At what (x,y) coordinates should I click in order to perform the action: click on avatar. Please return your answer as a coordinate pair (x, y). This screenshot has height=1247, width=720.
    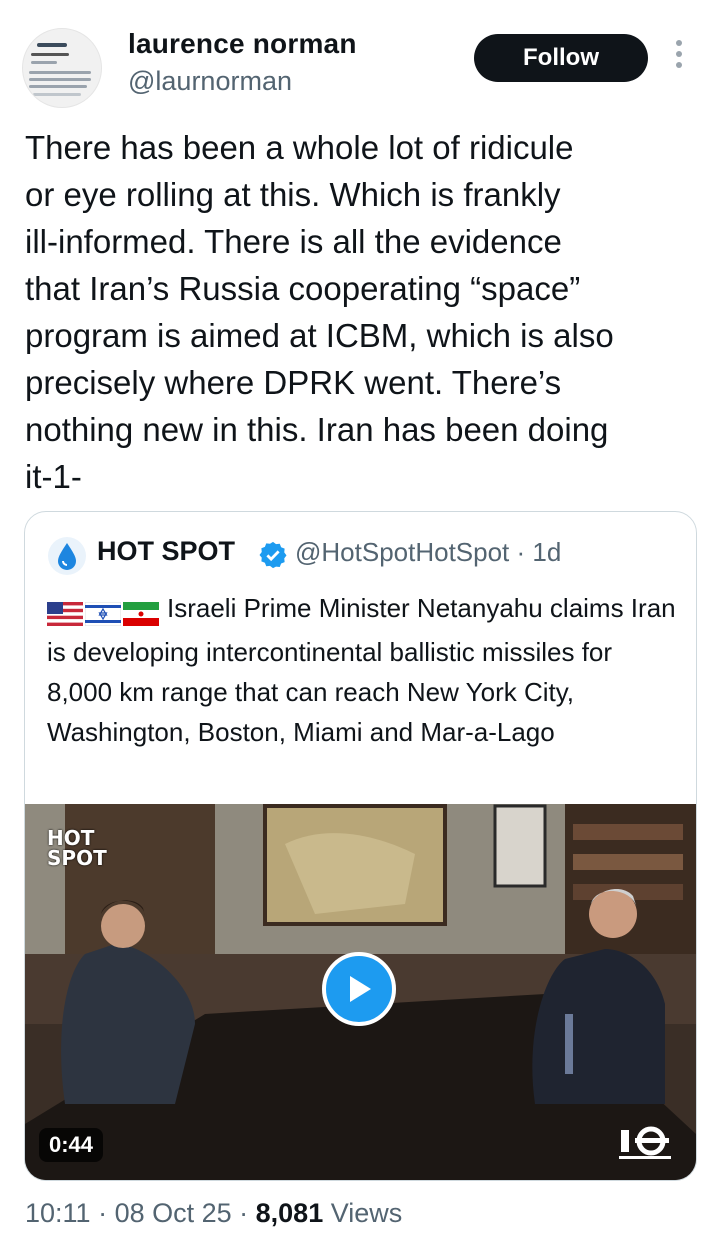
    Looking at the image, I should click on (62, 68).